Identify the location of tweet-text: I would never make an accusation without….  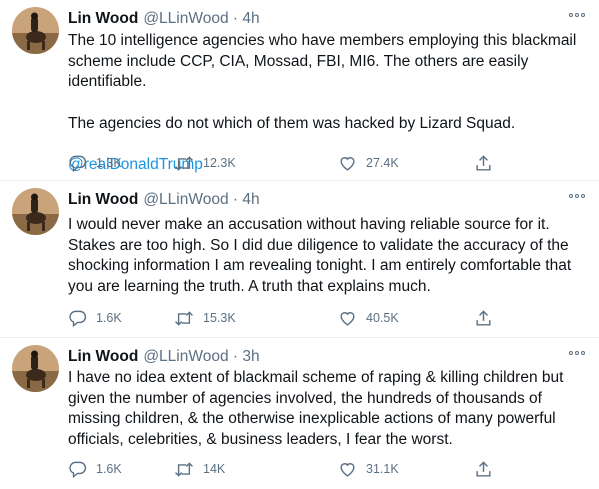
(326, 256).